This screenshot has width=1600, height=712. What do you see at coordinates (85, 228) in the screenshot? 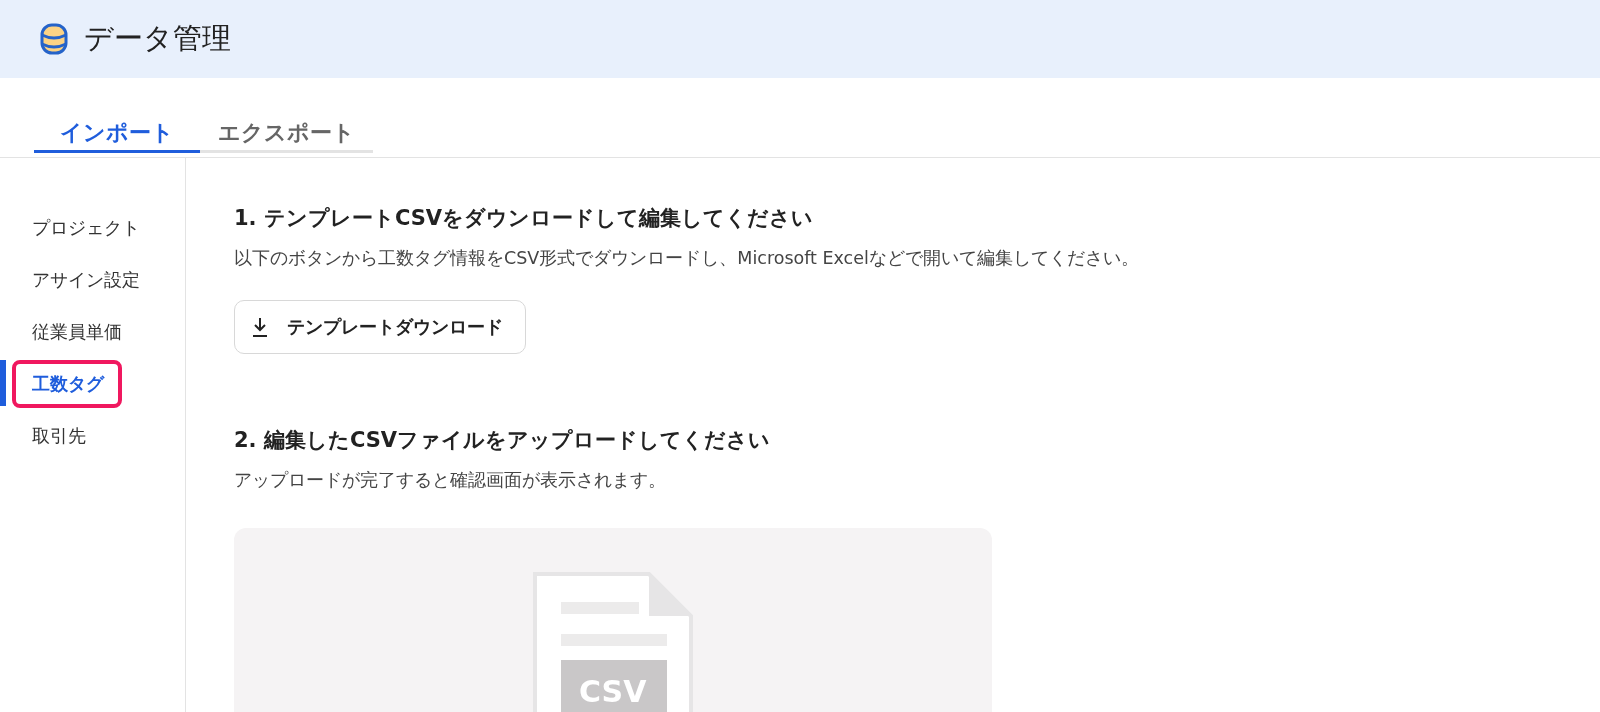
I see `sidebar-item: プロジェクト` at bounding box center [85, 228].